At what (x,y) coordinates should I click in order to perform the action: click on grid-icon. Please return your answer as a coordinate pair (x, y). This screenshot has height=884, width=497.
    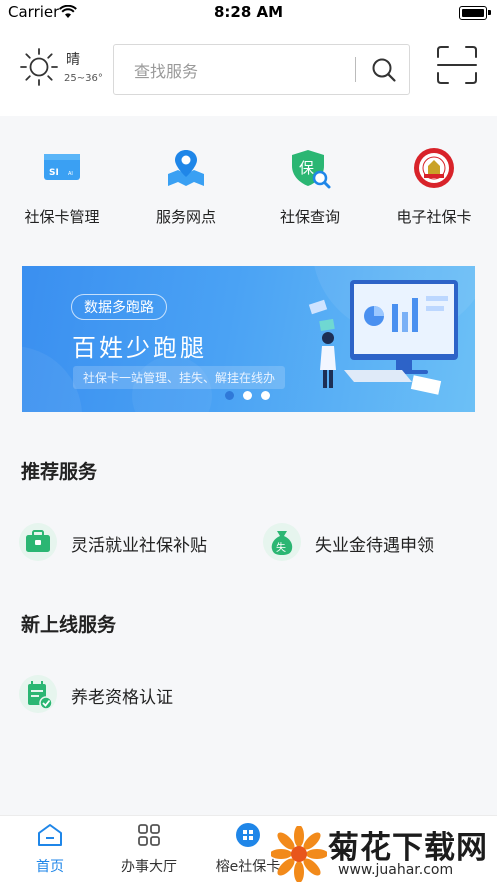
    Looking at the image, I should click on (149, 835).